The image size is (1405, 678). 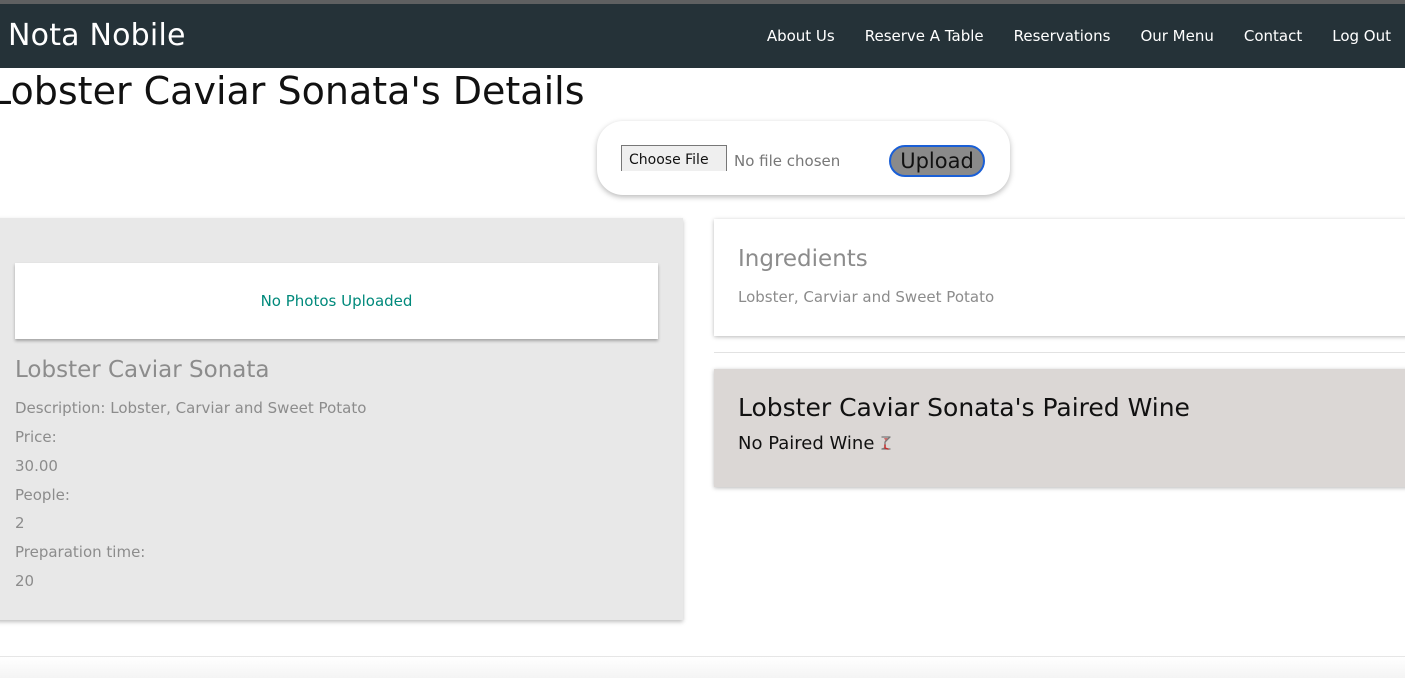 I want to click on photos-panel: No Photos Uploaded, so click(x=336, y=301).